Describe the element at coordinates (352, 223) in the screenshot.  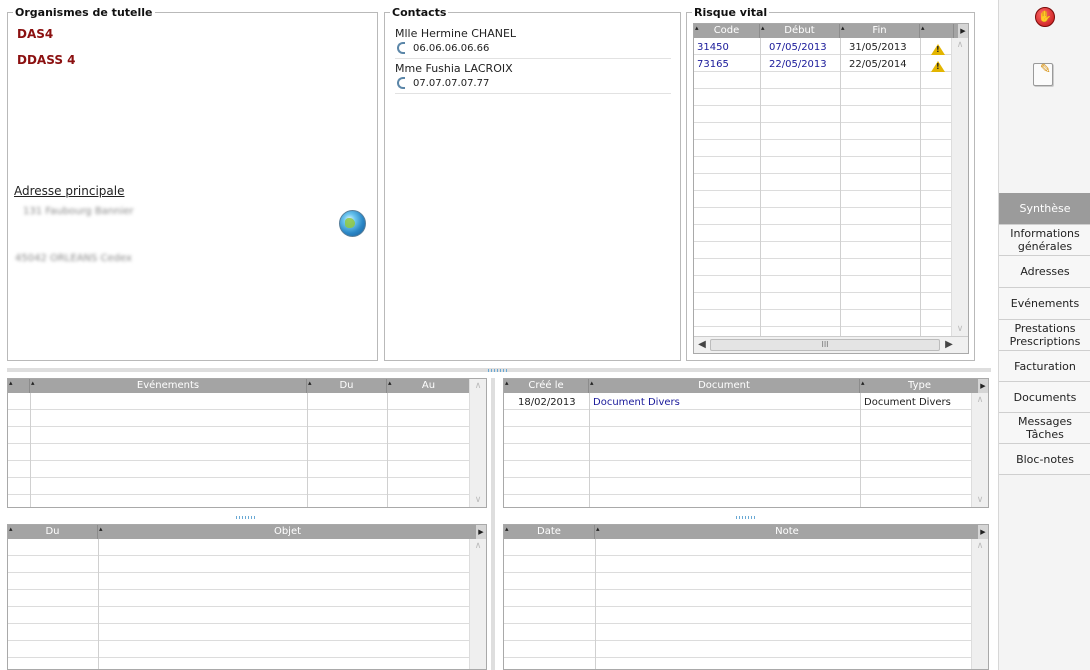
I see `globe-icon` at that location.